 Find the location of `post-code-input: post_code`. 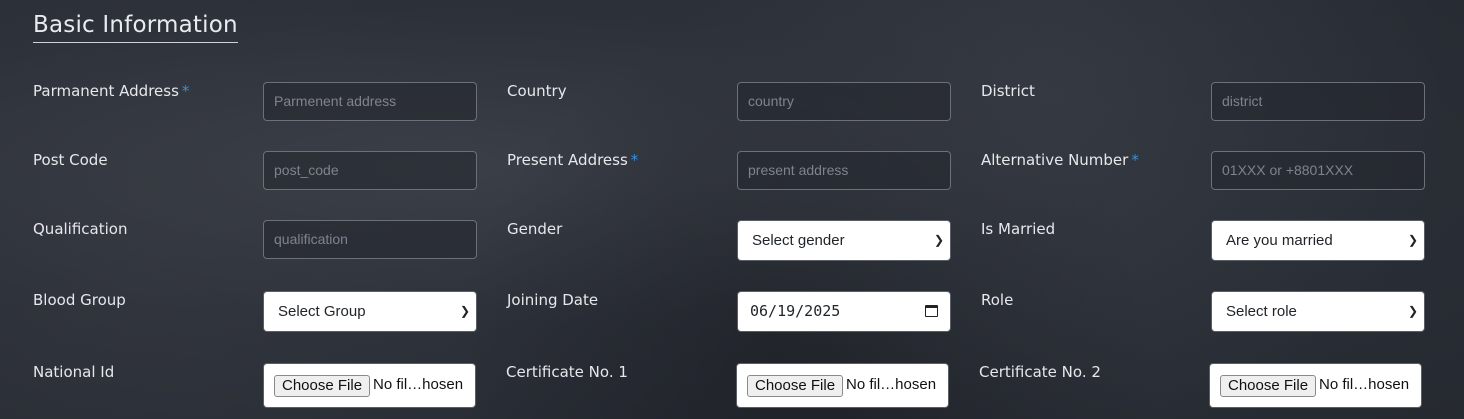

post-code-input: post_code is located at coordinates (370, 170).